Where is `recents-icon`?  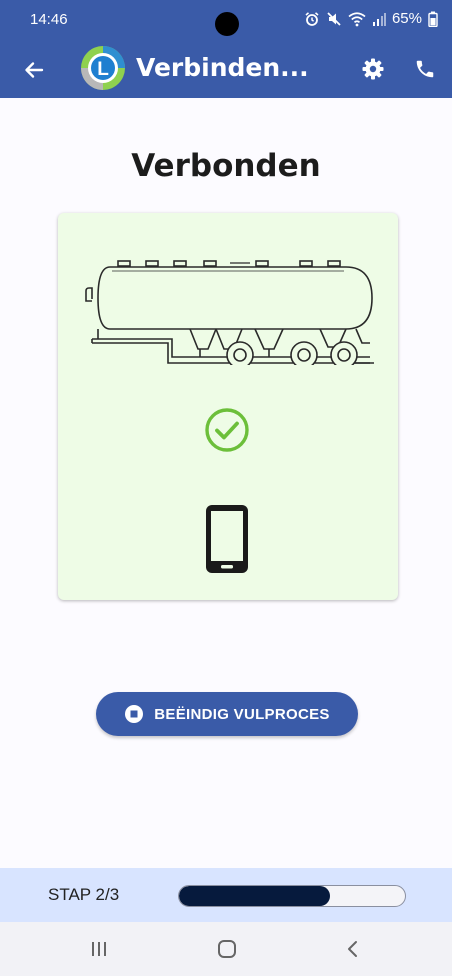
recents-icon is located at coordinates (99, 949).